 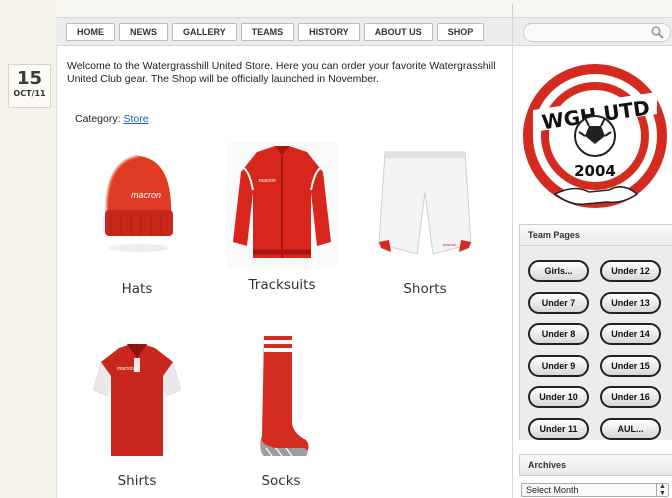 I want to click on nav-home: HOME, so click(x=90, y=32).